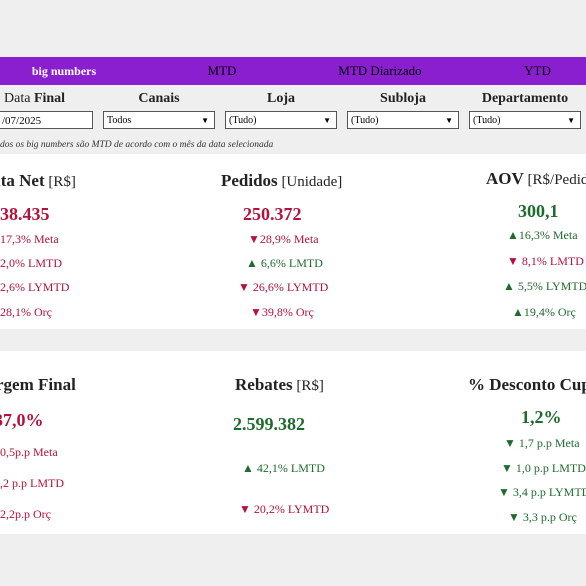  What do you see at coordinates (38, 384) in the screenshot?
I see `margem-title: rgem Final` at bounding box center [38, 384].